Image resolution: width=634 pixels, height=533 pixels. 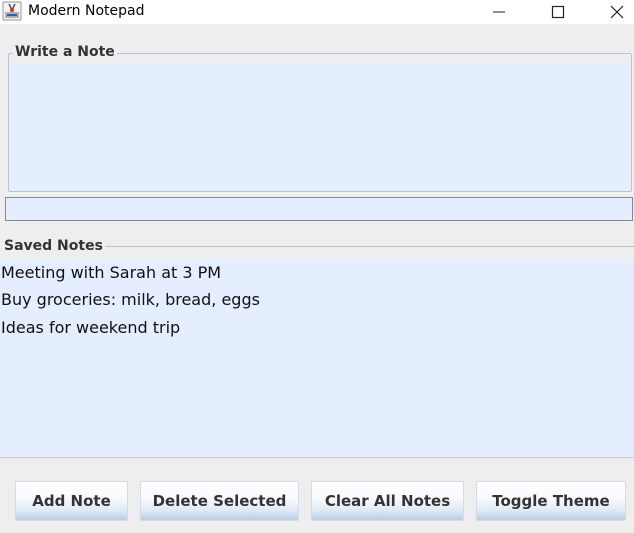 What do you see at coordinates (12, 11) in the screenshot?
I see `java-app-icon` at bounding box center [12, 11].